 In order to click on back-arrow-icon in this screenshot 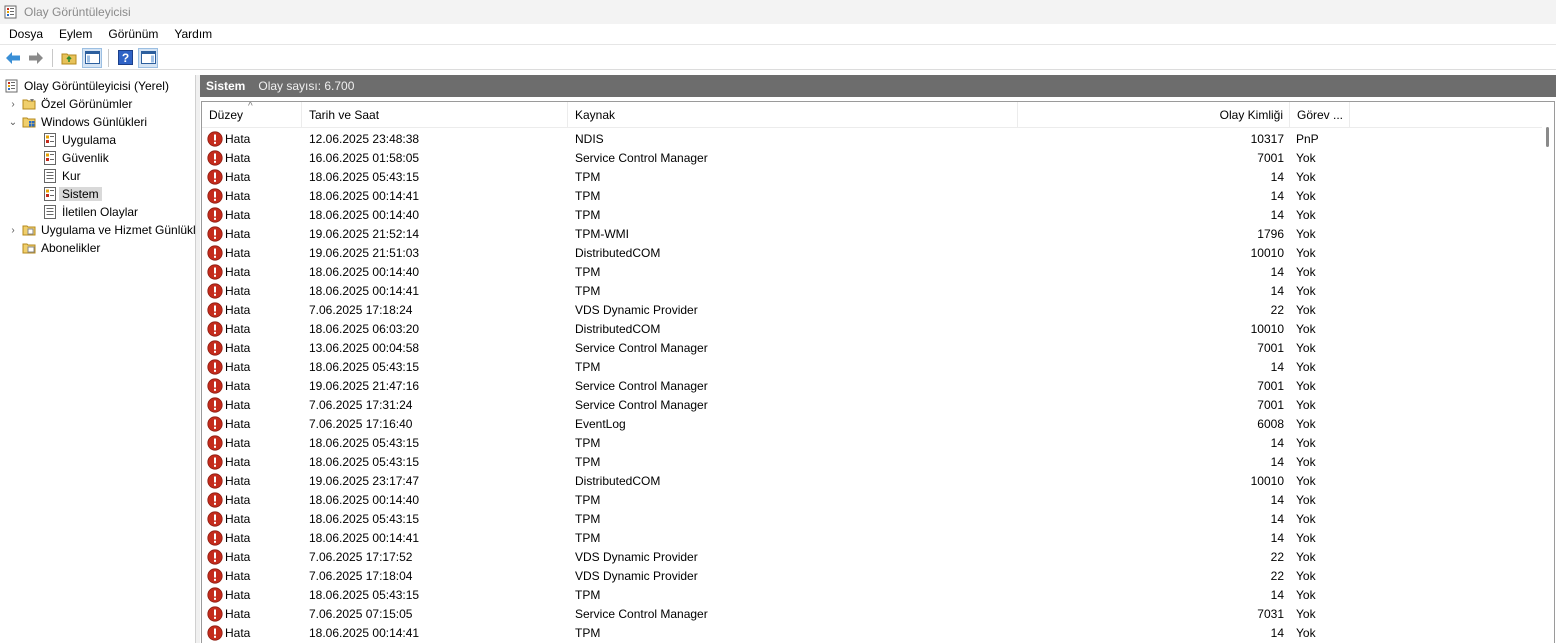, I will do `click(13, 58)`.